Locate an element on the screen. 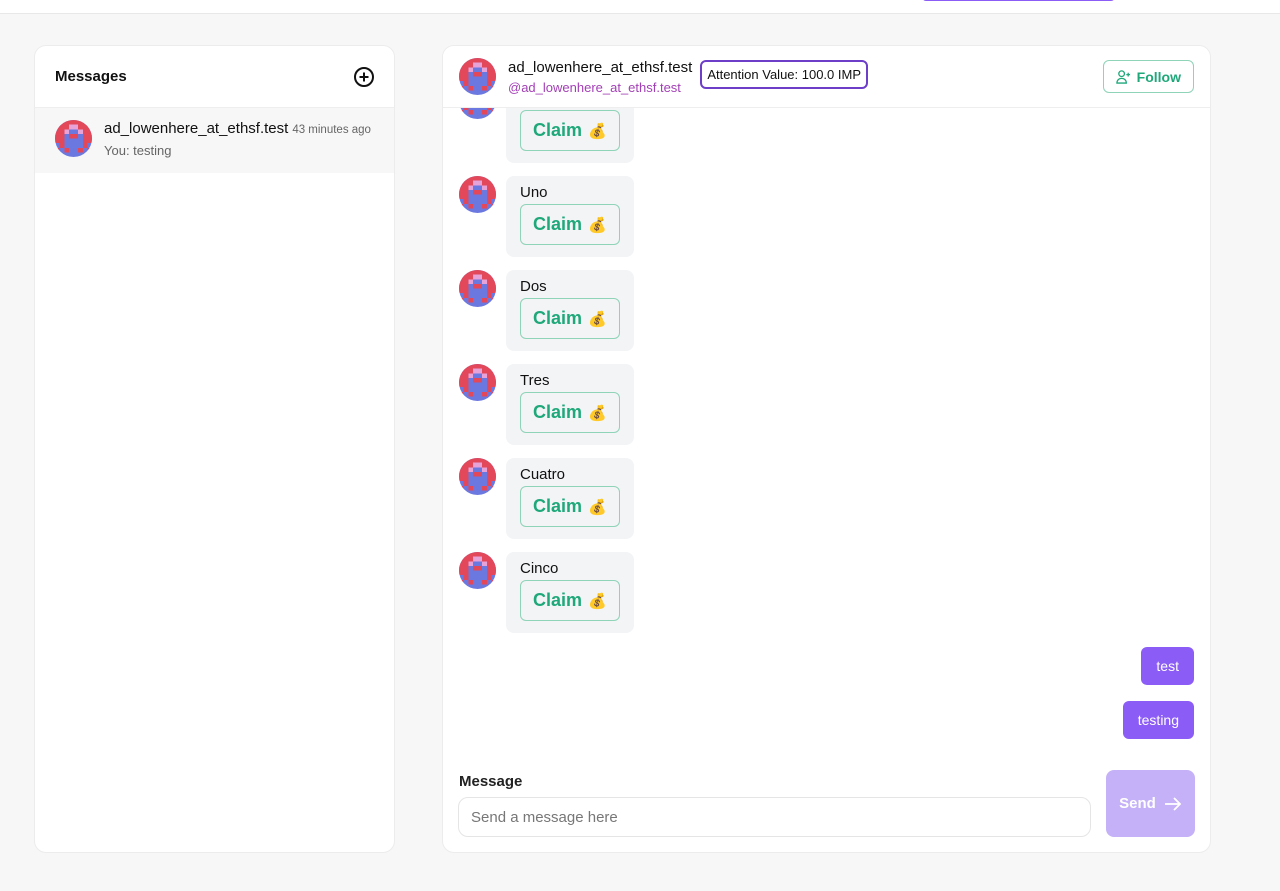  message-bubble: Dos Claim 💰 is located at coordinates (570, 310).